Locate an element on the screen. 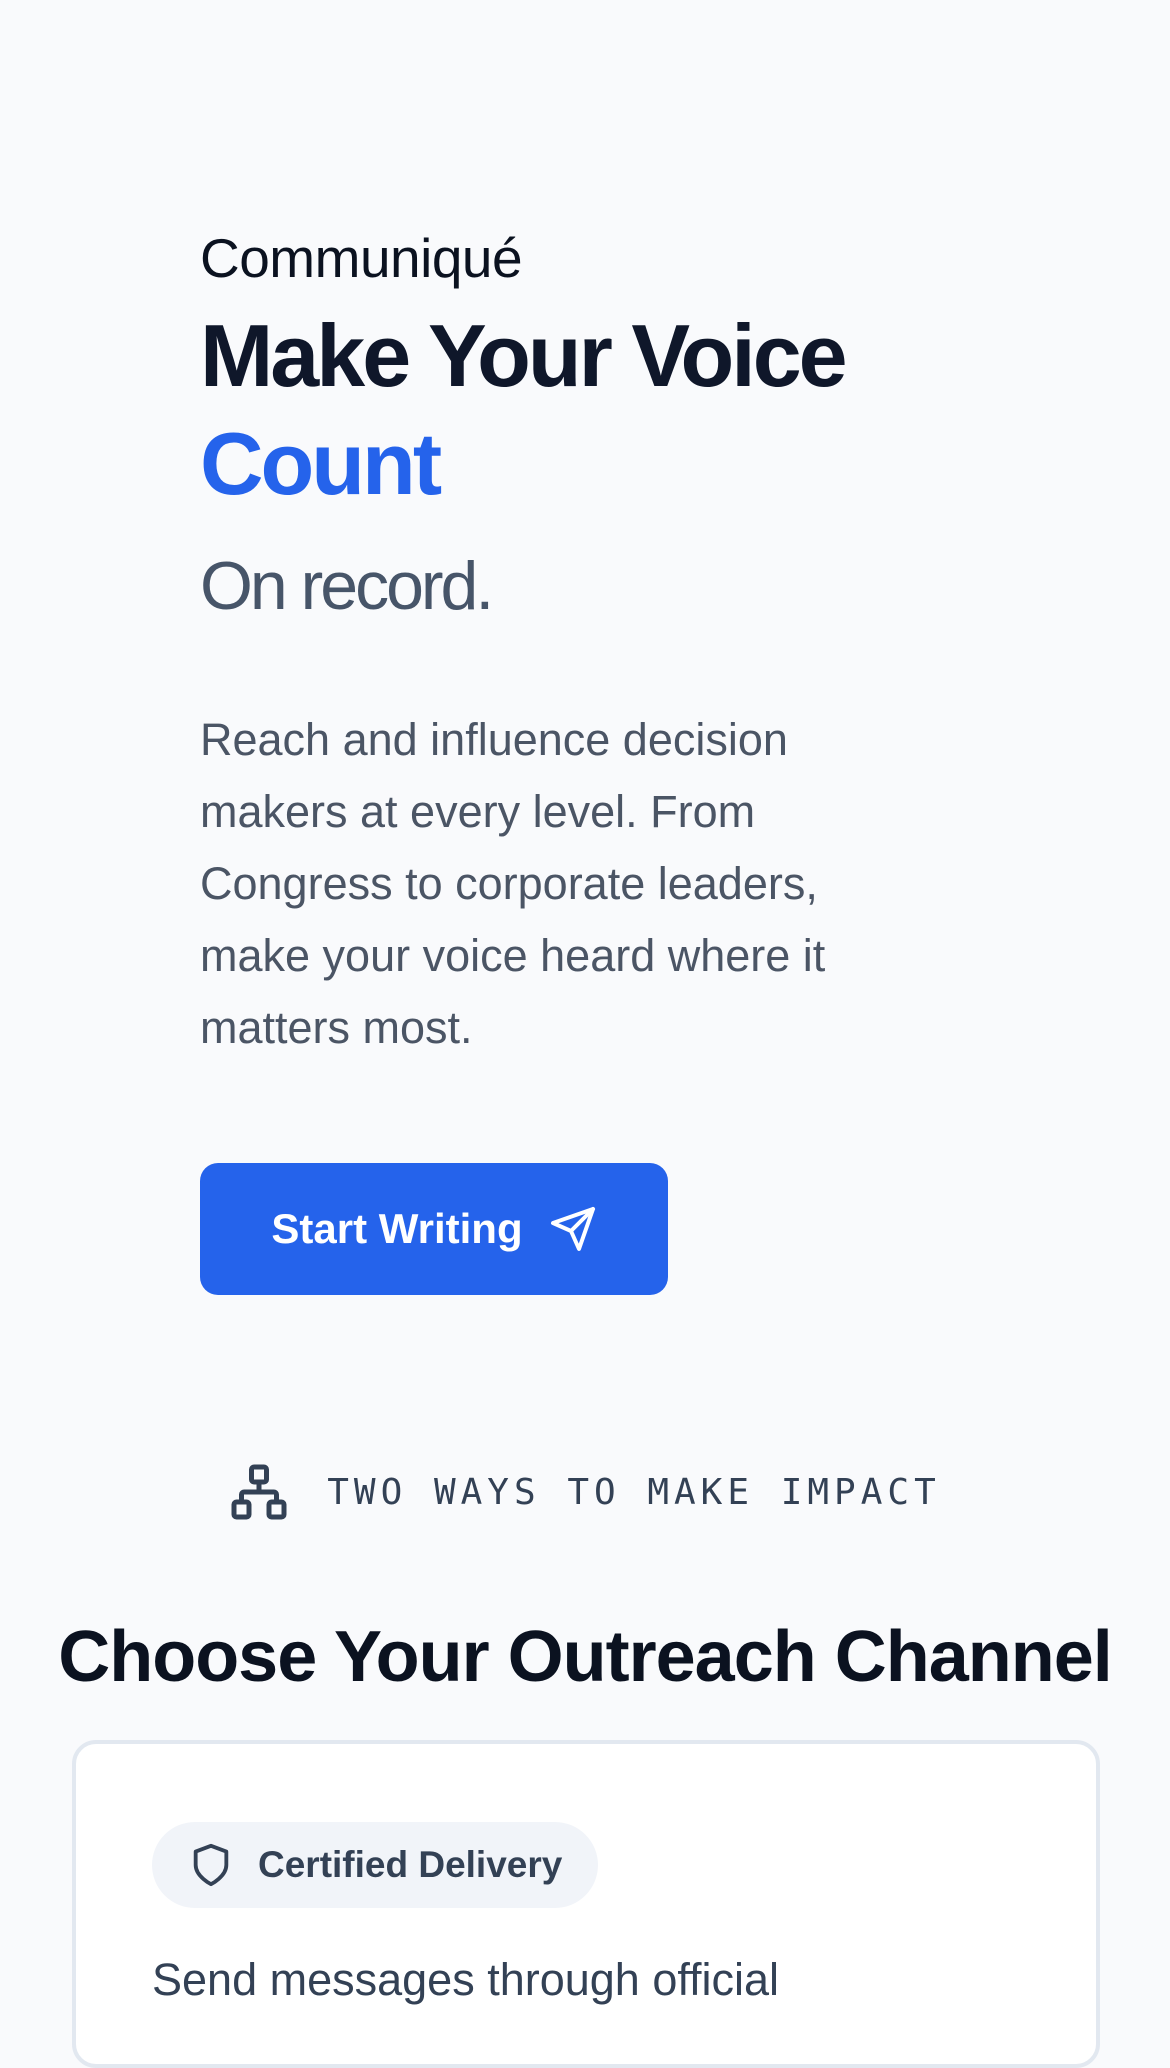 The height and width of the screenshot is (2068, 1170). kicker-text: TWO WAYS TO MAKE IMPACT is located at coordinates (634, 1492).